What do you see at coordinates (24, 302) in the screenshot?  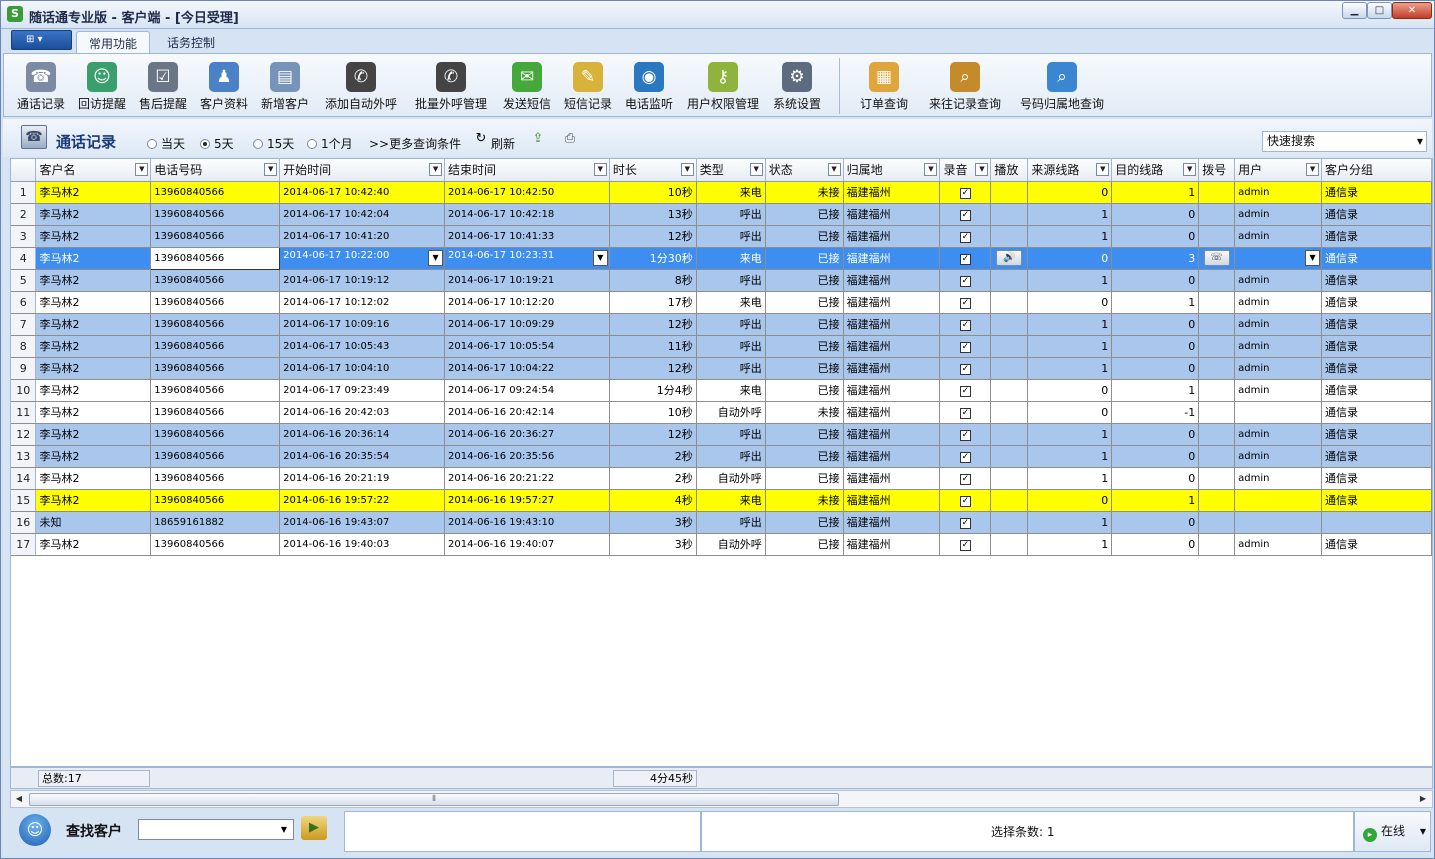 I see `row-number: 6` at bounding box center [24, 302].